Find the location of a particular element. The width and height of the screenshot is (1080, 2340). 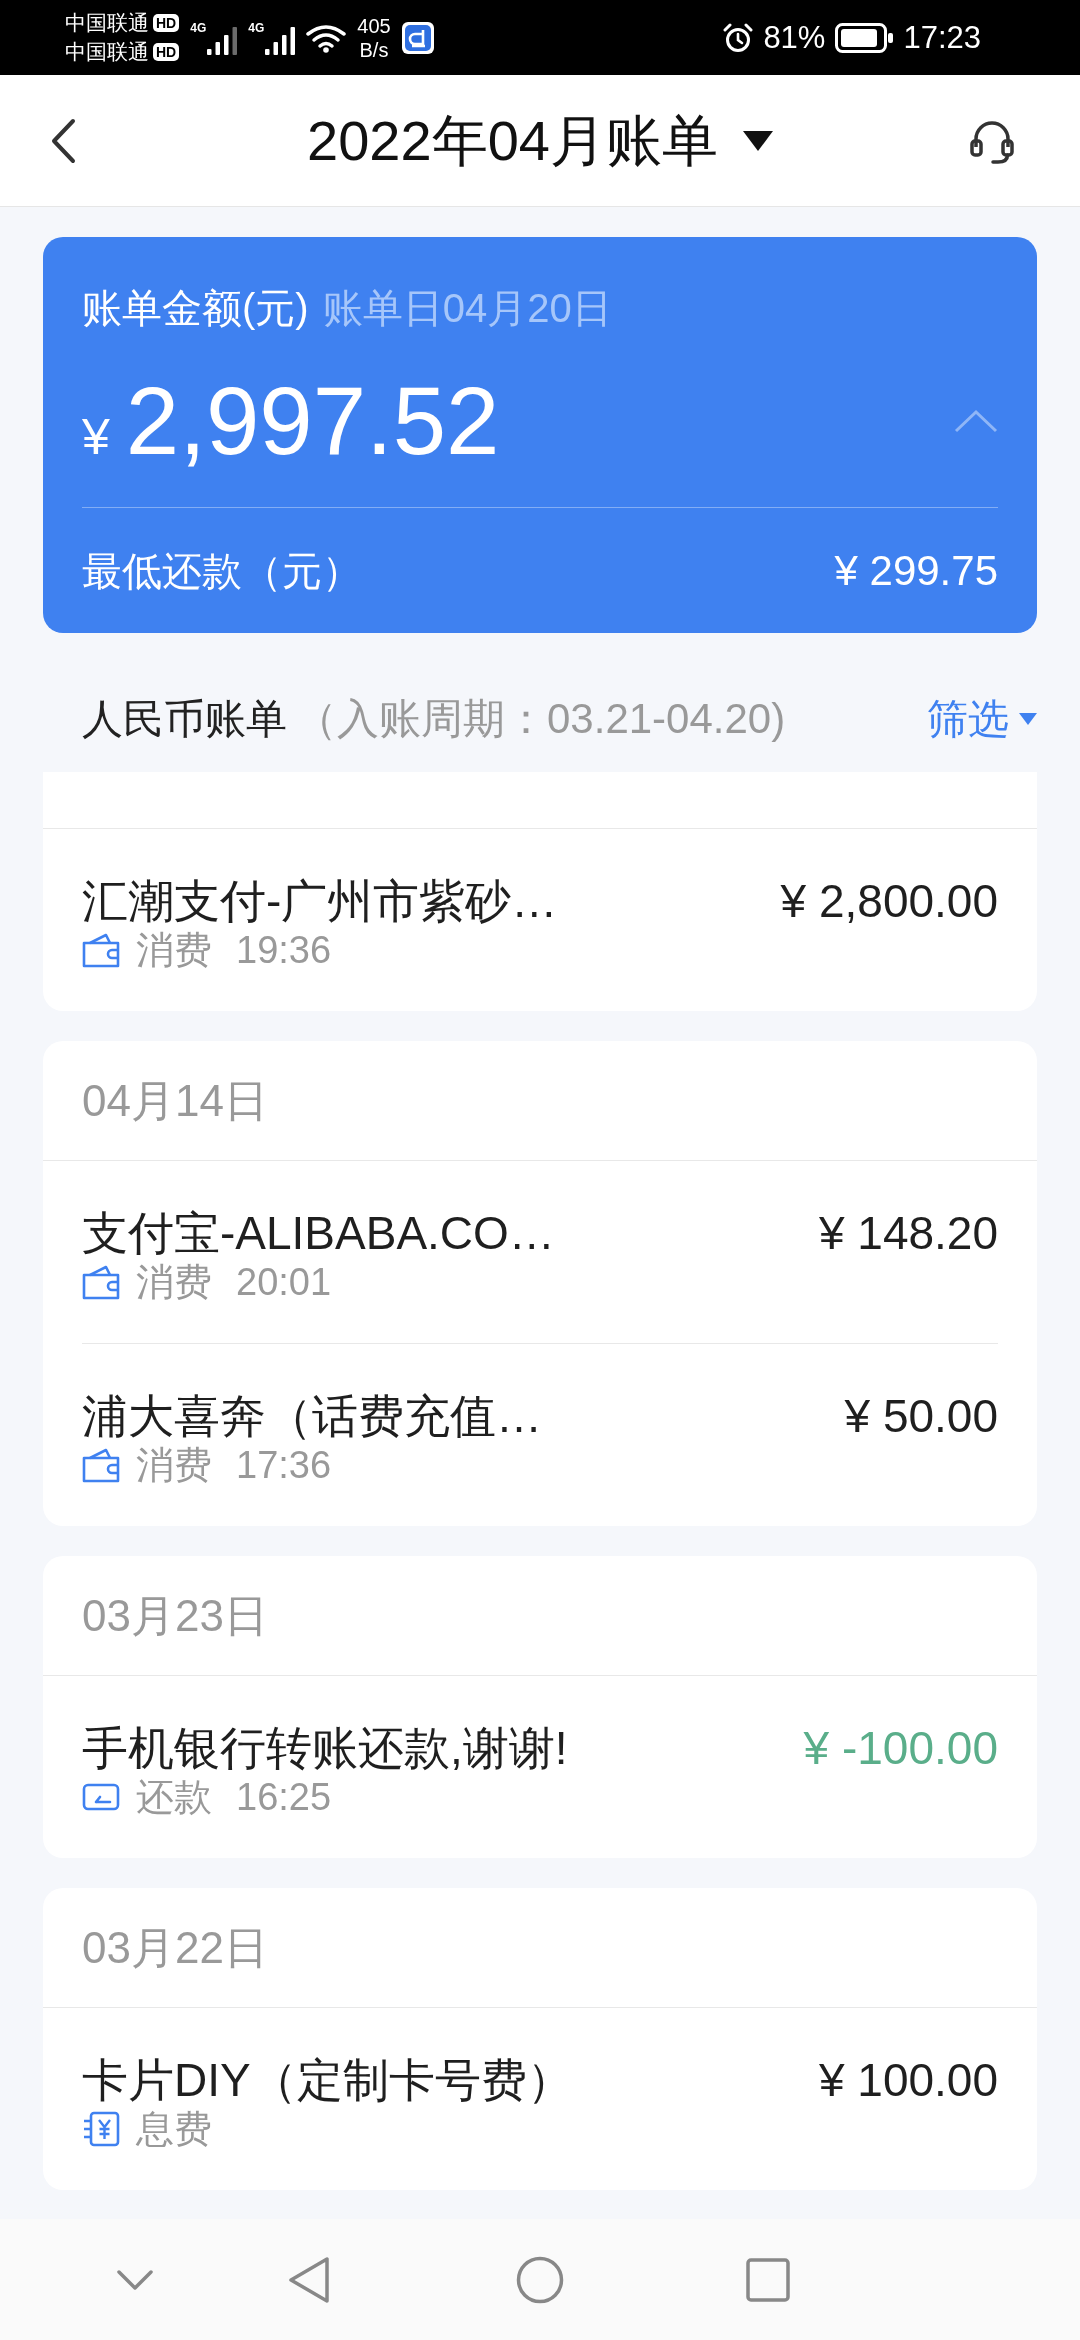

transaction-time: 20:01 is located at coordinates (284, 1282).